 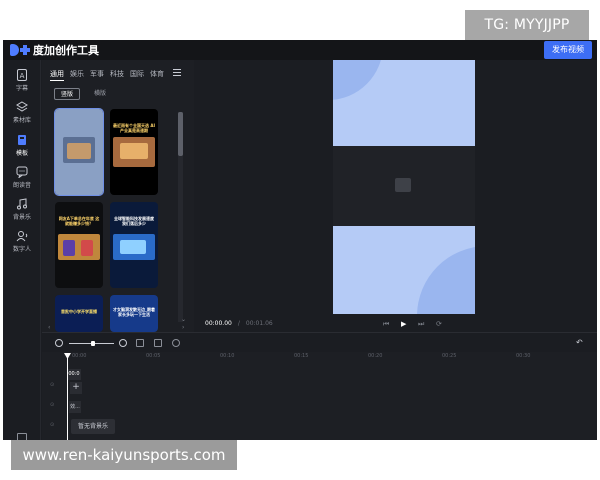 What do you see at coordinates (404, 270) in the screenshot?
I see `preview-frame-bottom` at bounding box center [404, 270].